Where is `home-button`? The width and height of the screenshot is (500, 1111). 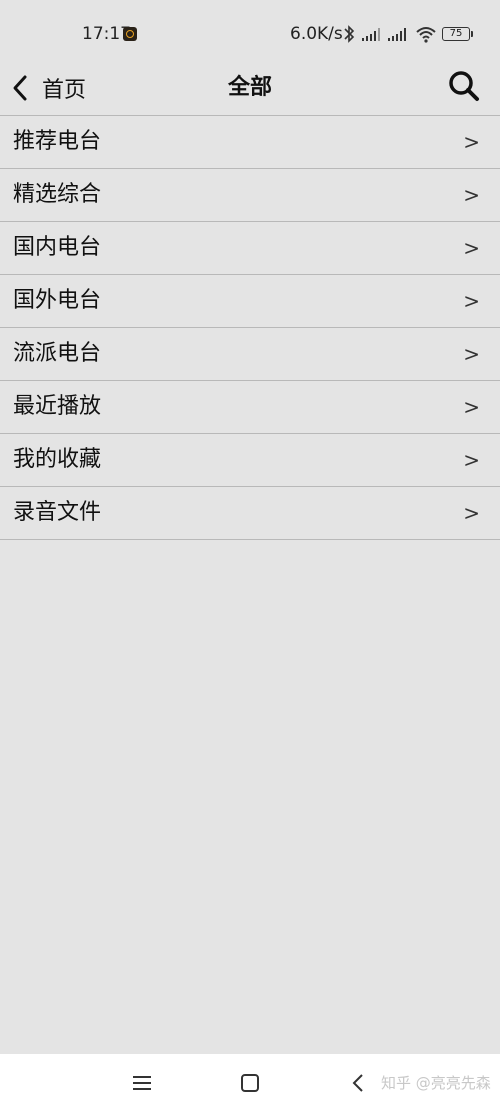
home-button is located at coordinates (250, 1083).